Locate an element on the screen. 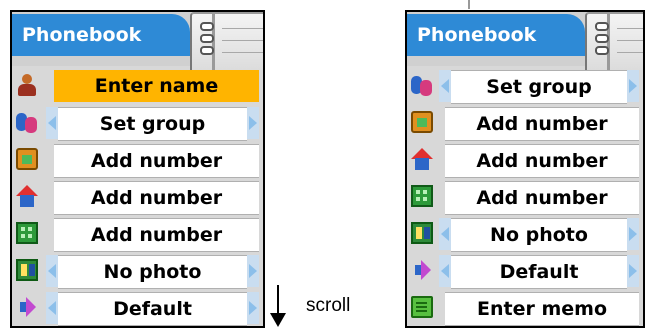  memo-field: Enter memo is located at coordinates (542, 309).